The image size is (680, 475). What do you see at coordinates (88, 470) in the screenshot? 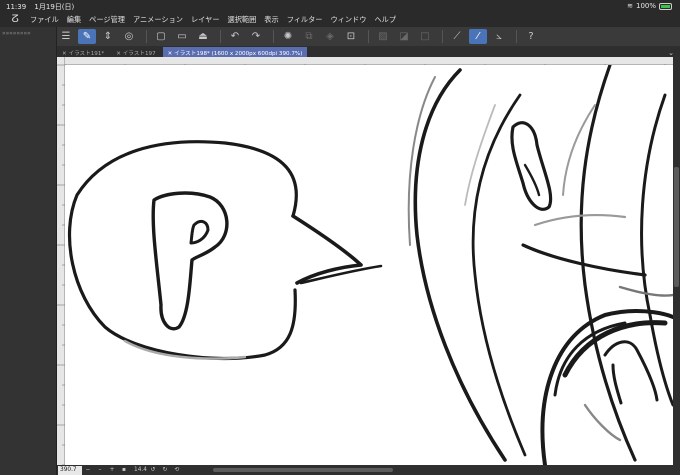
I see `zoom-out-icon: −` at bounding box center [88, 470].